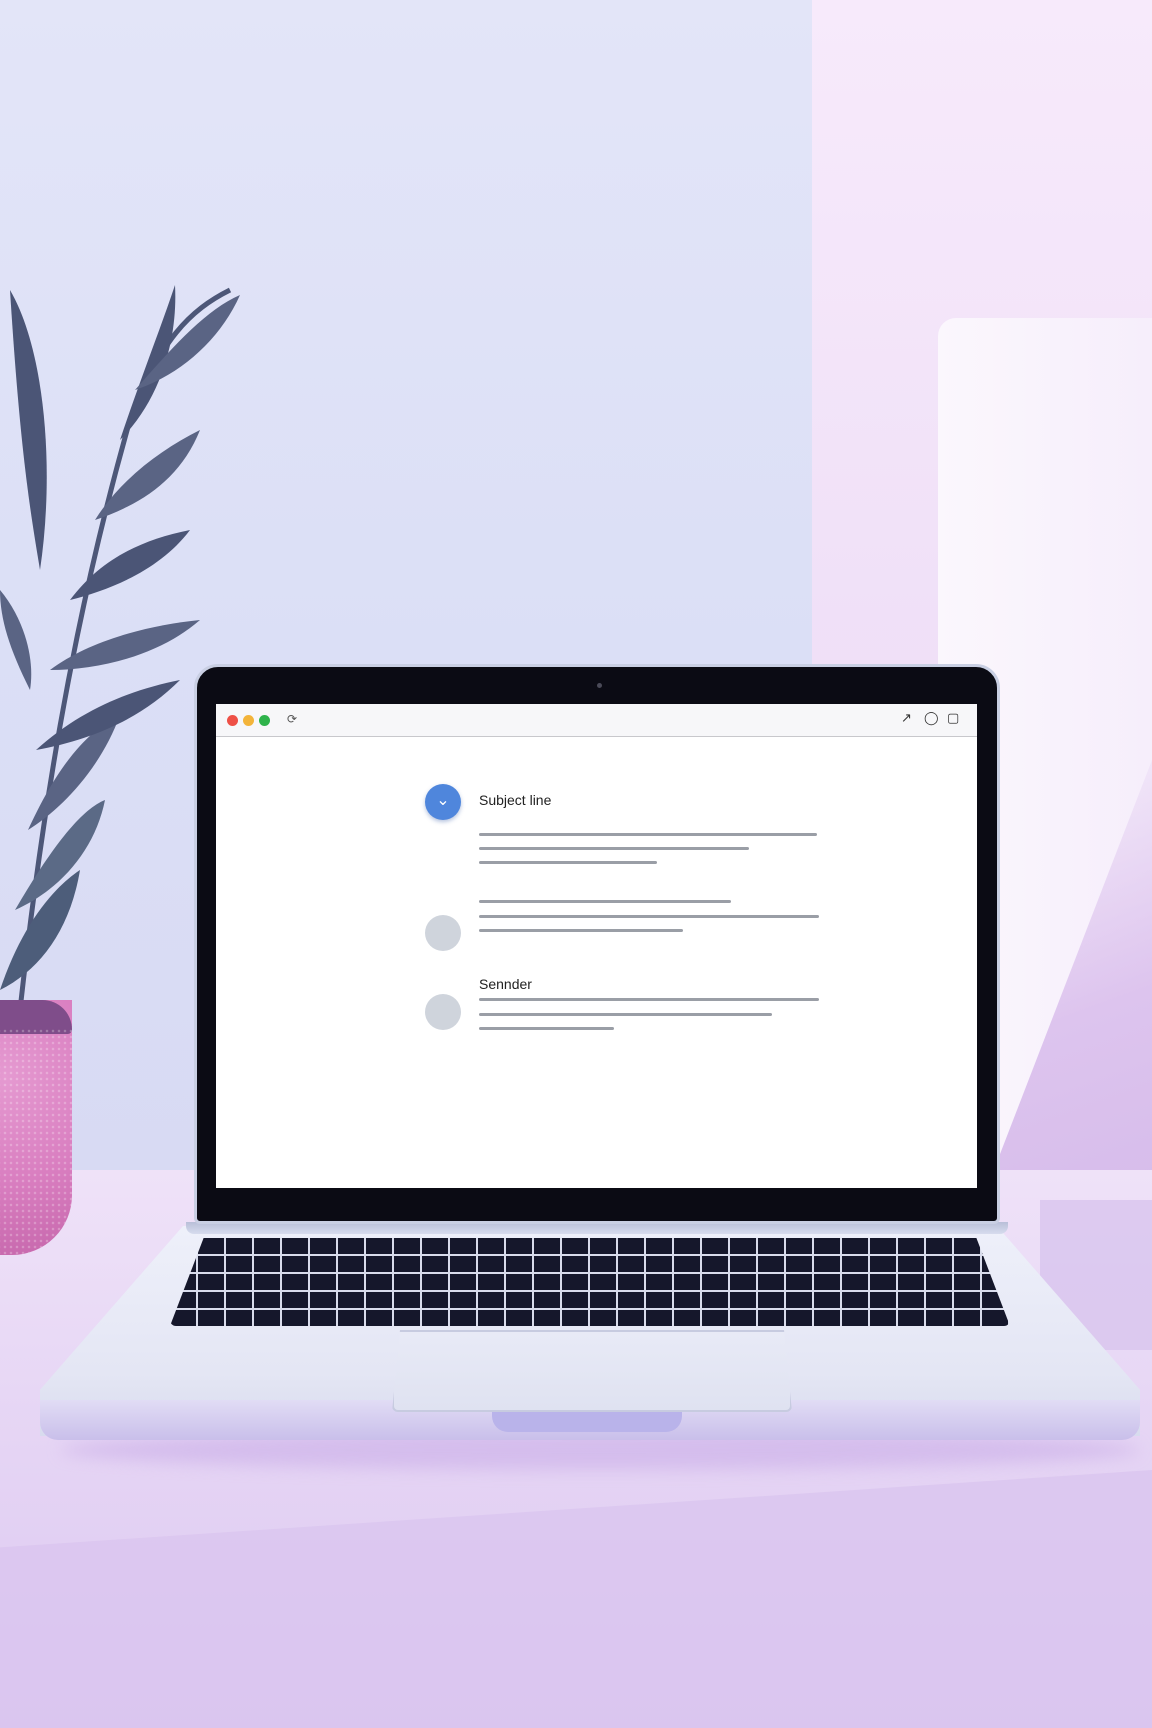 The width and height of the screenshot is (1152, 1728). What do you see at coordinates (587, 1421) in the screenshot?
I see `laptop-notch` at bounding box center [587, 1421].